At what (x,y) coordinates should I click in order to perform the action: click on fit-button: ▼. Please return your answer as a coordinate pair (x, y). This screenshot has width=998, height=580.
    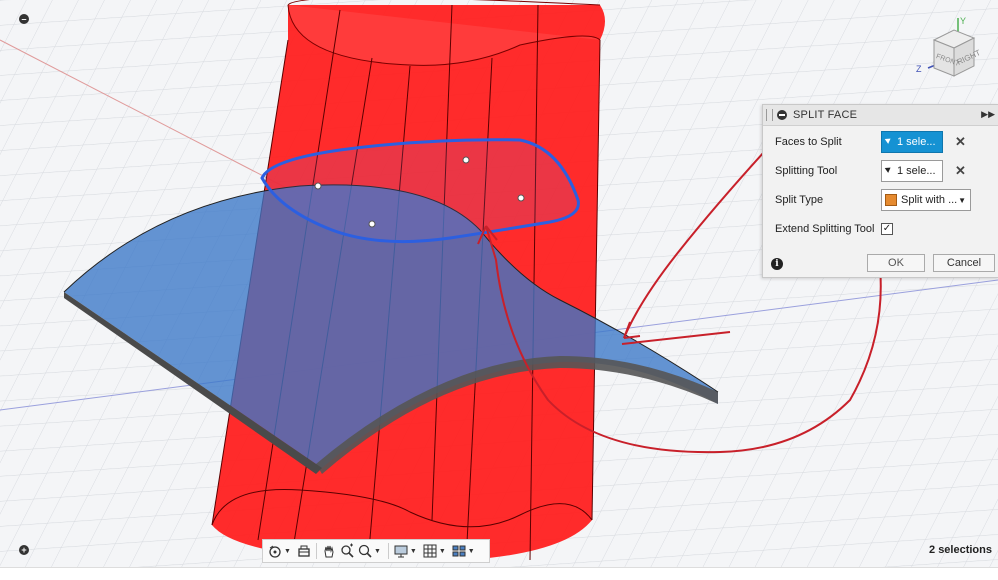
    Looking at the image, I should click on (370, 551).